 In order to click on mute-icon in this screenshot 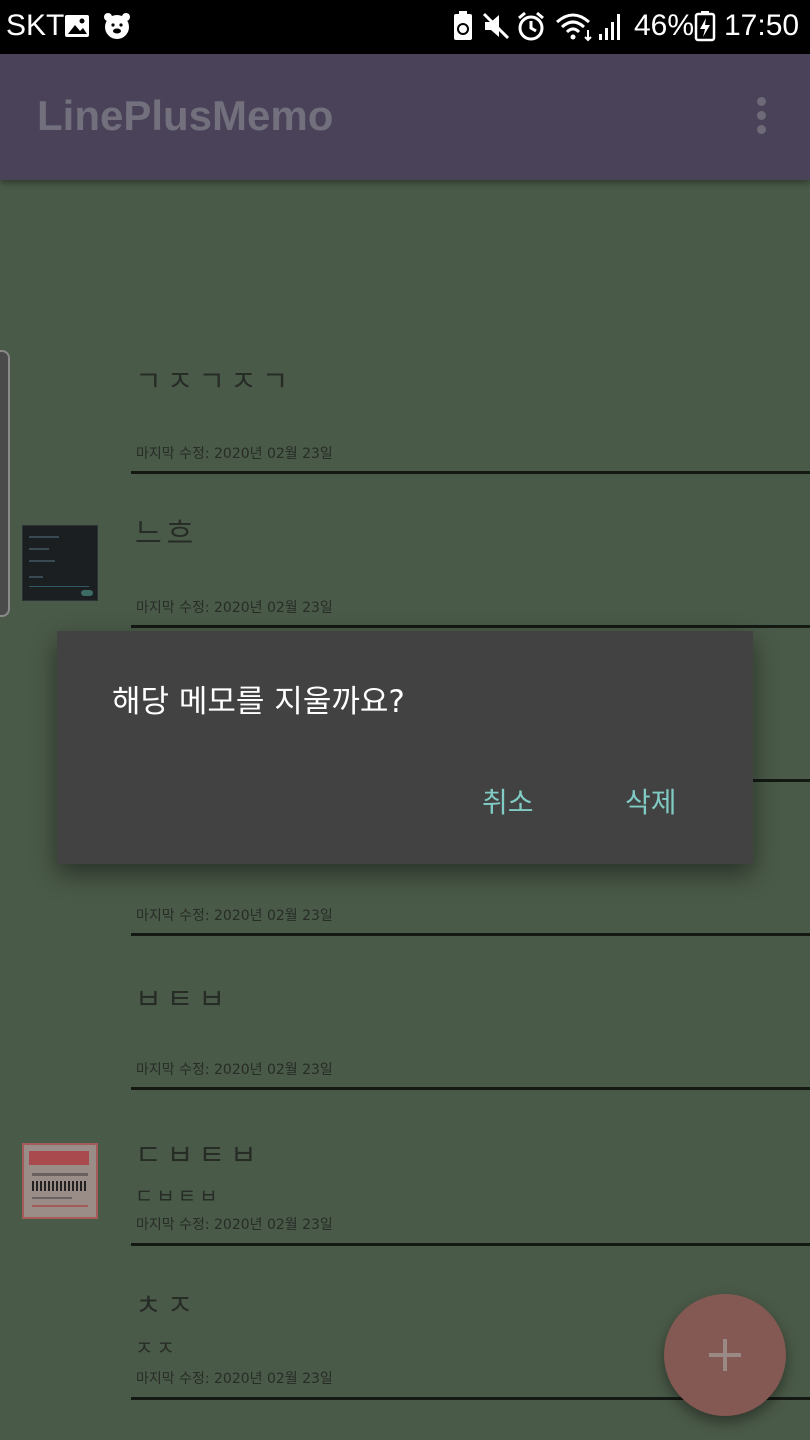, I will do `click(496, 26)`.